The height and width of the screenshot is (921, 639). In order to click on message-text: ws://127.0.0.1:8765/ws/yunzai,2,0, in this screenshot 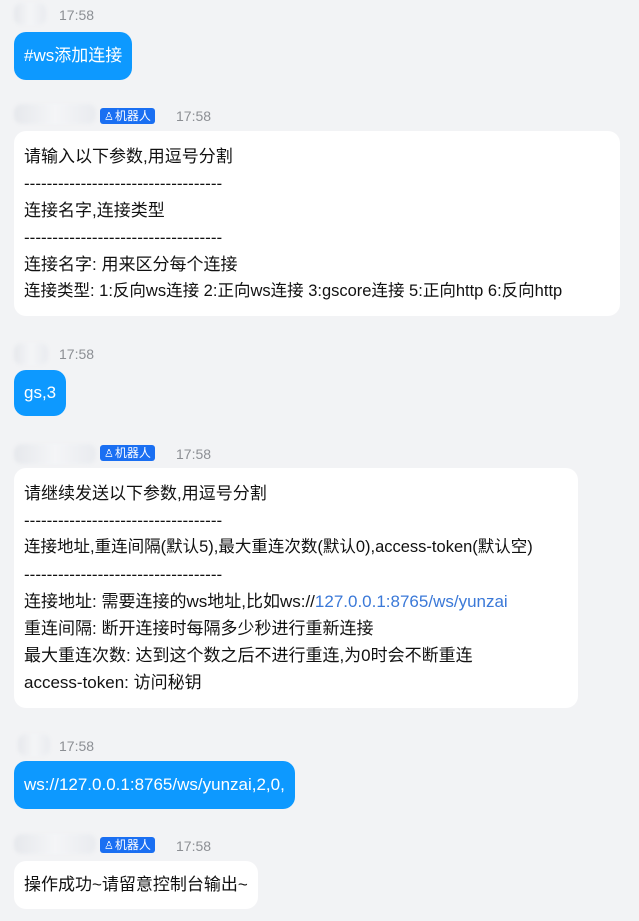, I will do `click(154, 784)`.